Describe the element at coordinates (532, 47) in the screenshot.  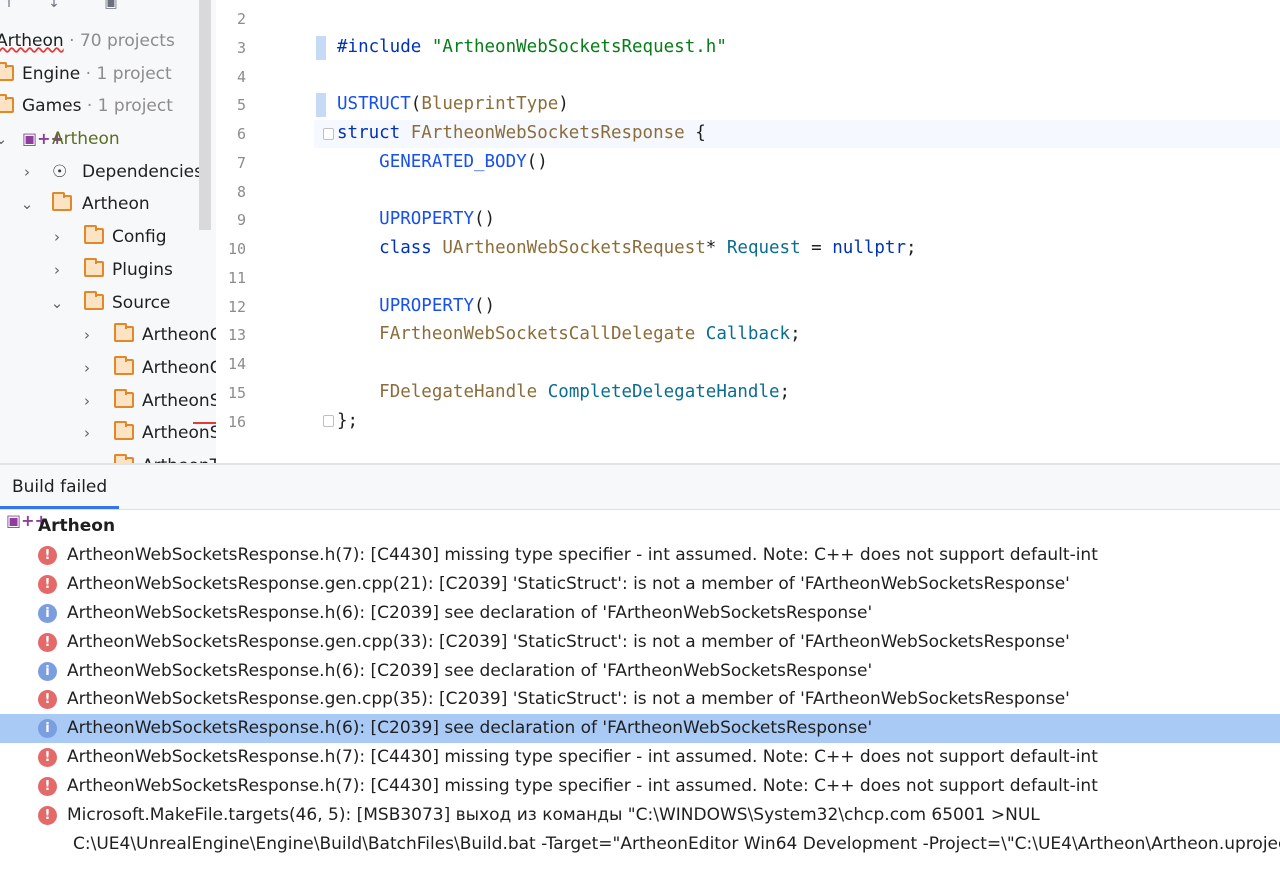
I see `code-line: #include "ArtheonWebSocketsRequest.h"` at that location.